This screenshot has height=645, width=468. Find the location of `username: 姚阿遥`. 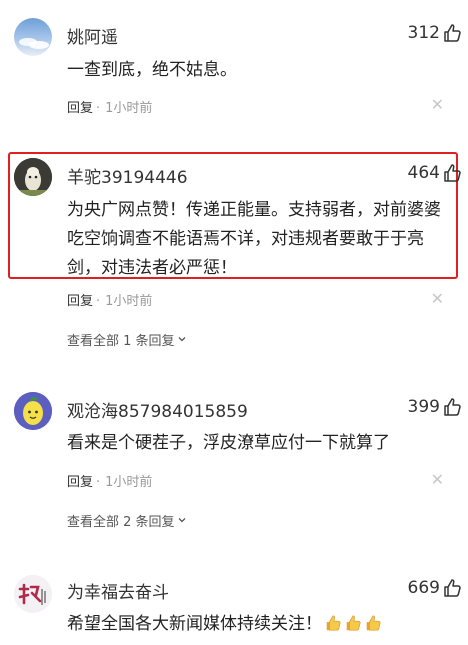

username: 姚阿遥 is located at coordinates (92, 35).